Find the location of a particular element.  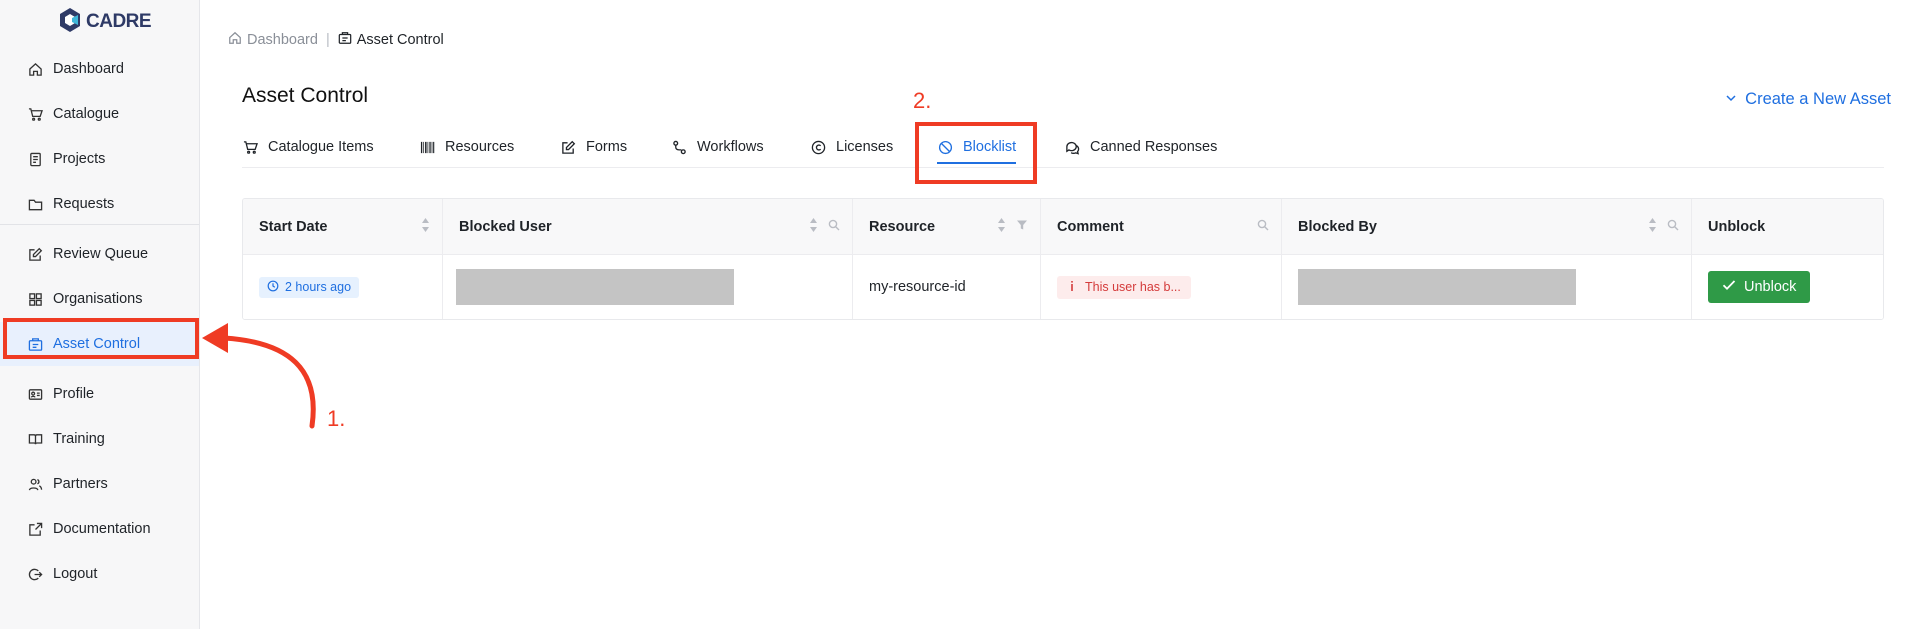

redacted-blocked-by is located at coordinates (1437, 287).